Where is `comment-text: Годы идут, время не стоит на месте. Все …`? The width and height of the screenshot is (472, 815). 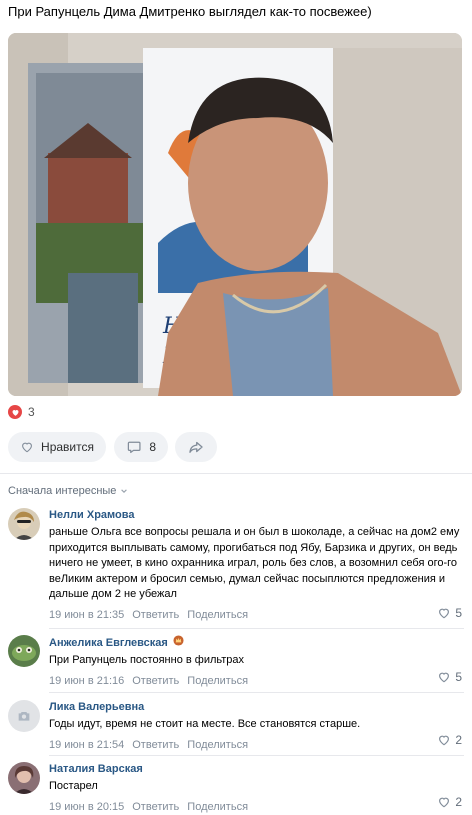
comment-text: Годы идут, время не стоит на месте. Все … is located at coordinates (205, 724).